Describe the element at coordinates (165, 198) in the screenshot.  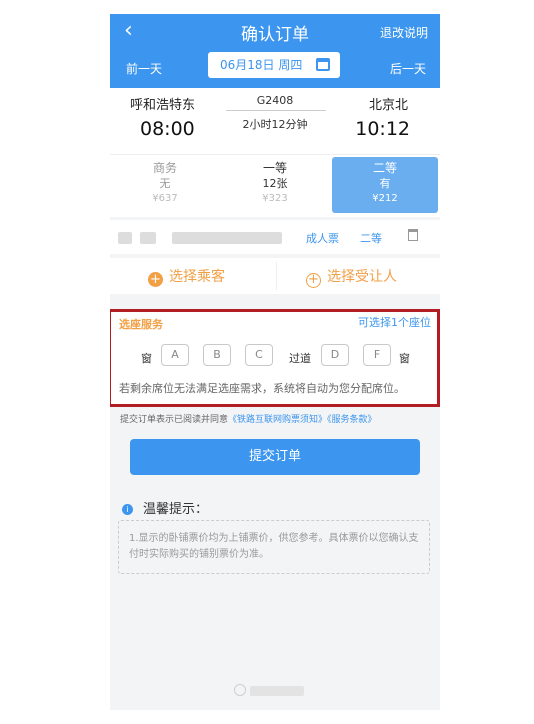
I see `seat-class-price: ¥637` at that location.